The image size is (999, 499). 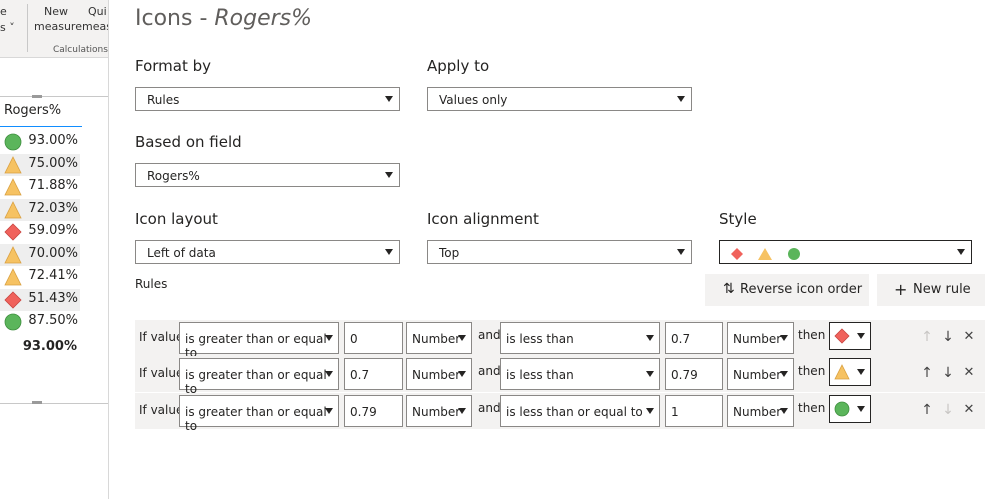 What do you see at coordinates (13, 299) in the screenshot?
I see `red-diamond-icon` at bounding box center [13, 299].